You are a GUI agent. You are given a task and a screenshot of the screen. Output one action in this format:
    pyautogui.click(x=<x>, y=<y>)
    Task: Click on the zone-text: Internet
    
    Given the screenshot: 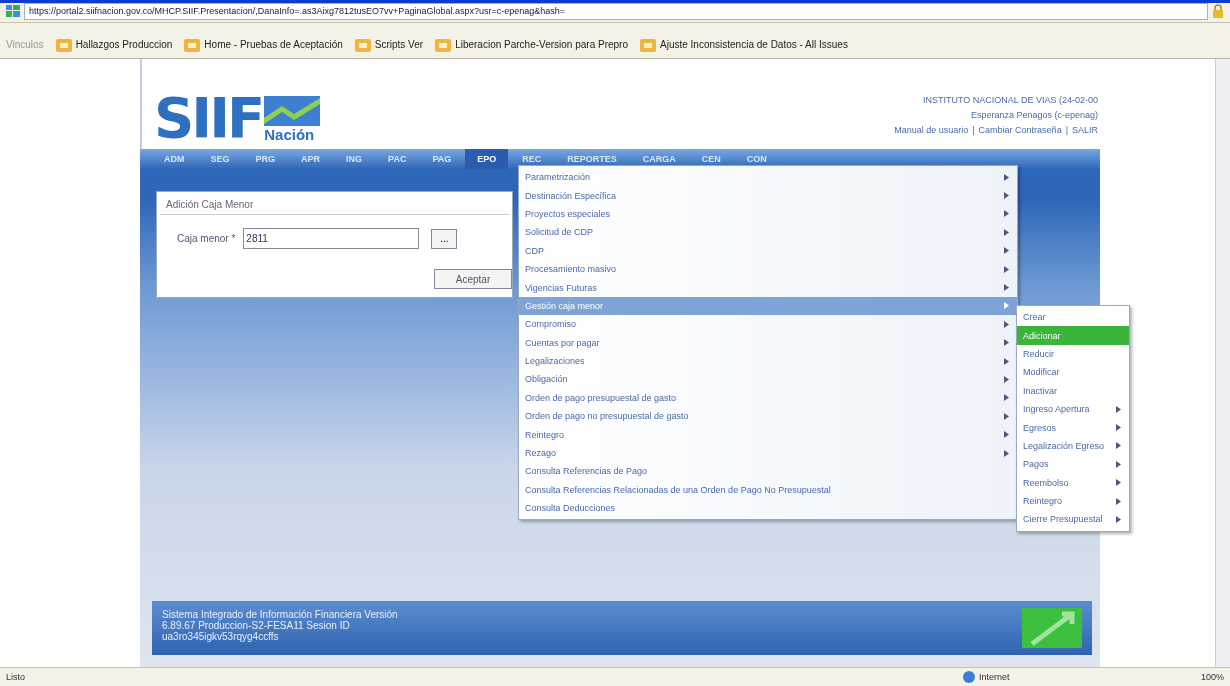 What is the action you would take?
    pyautogui.click(x=994, y=677)
    